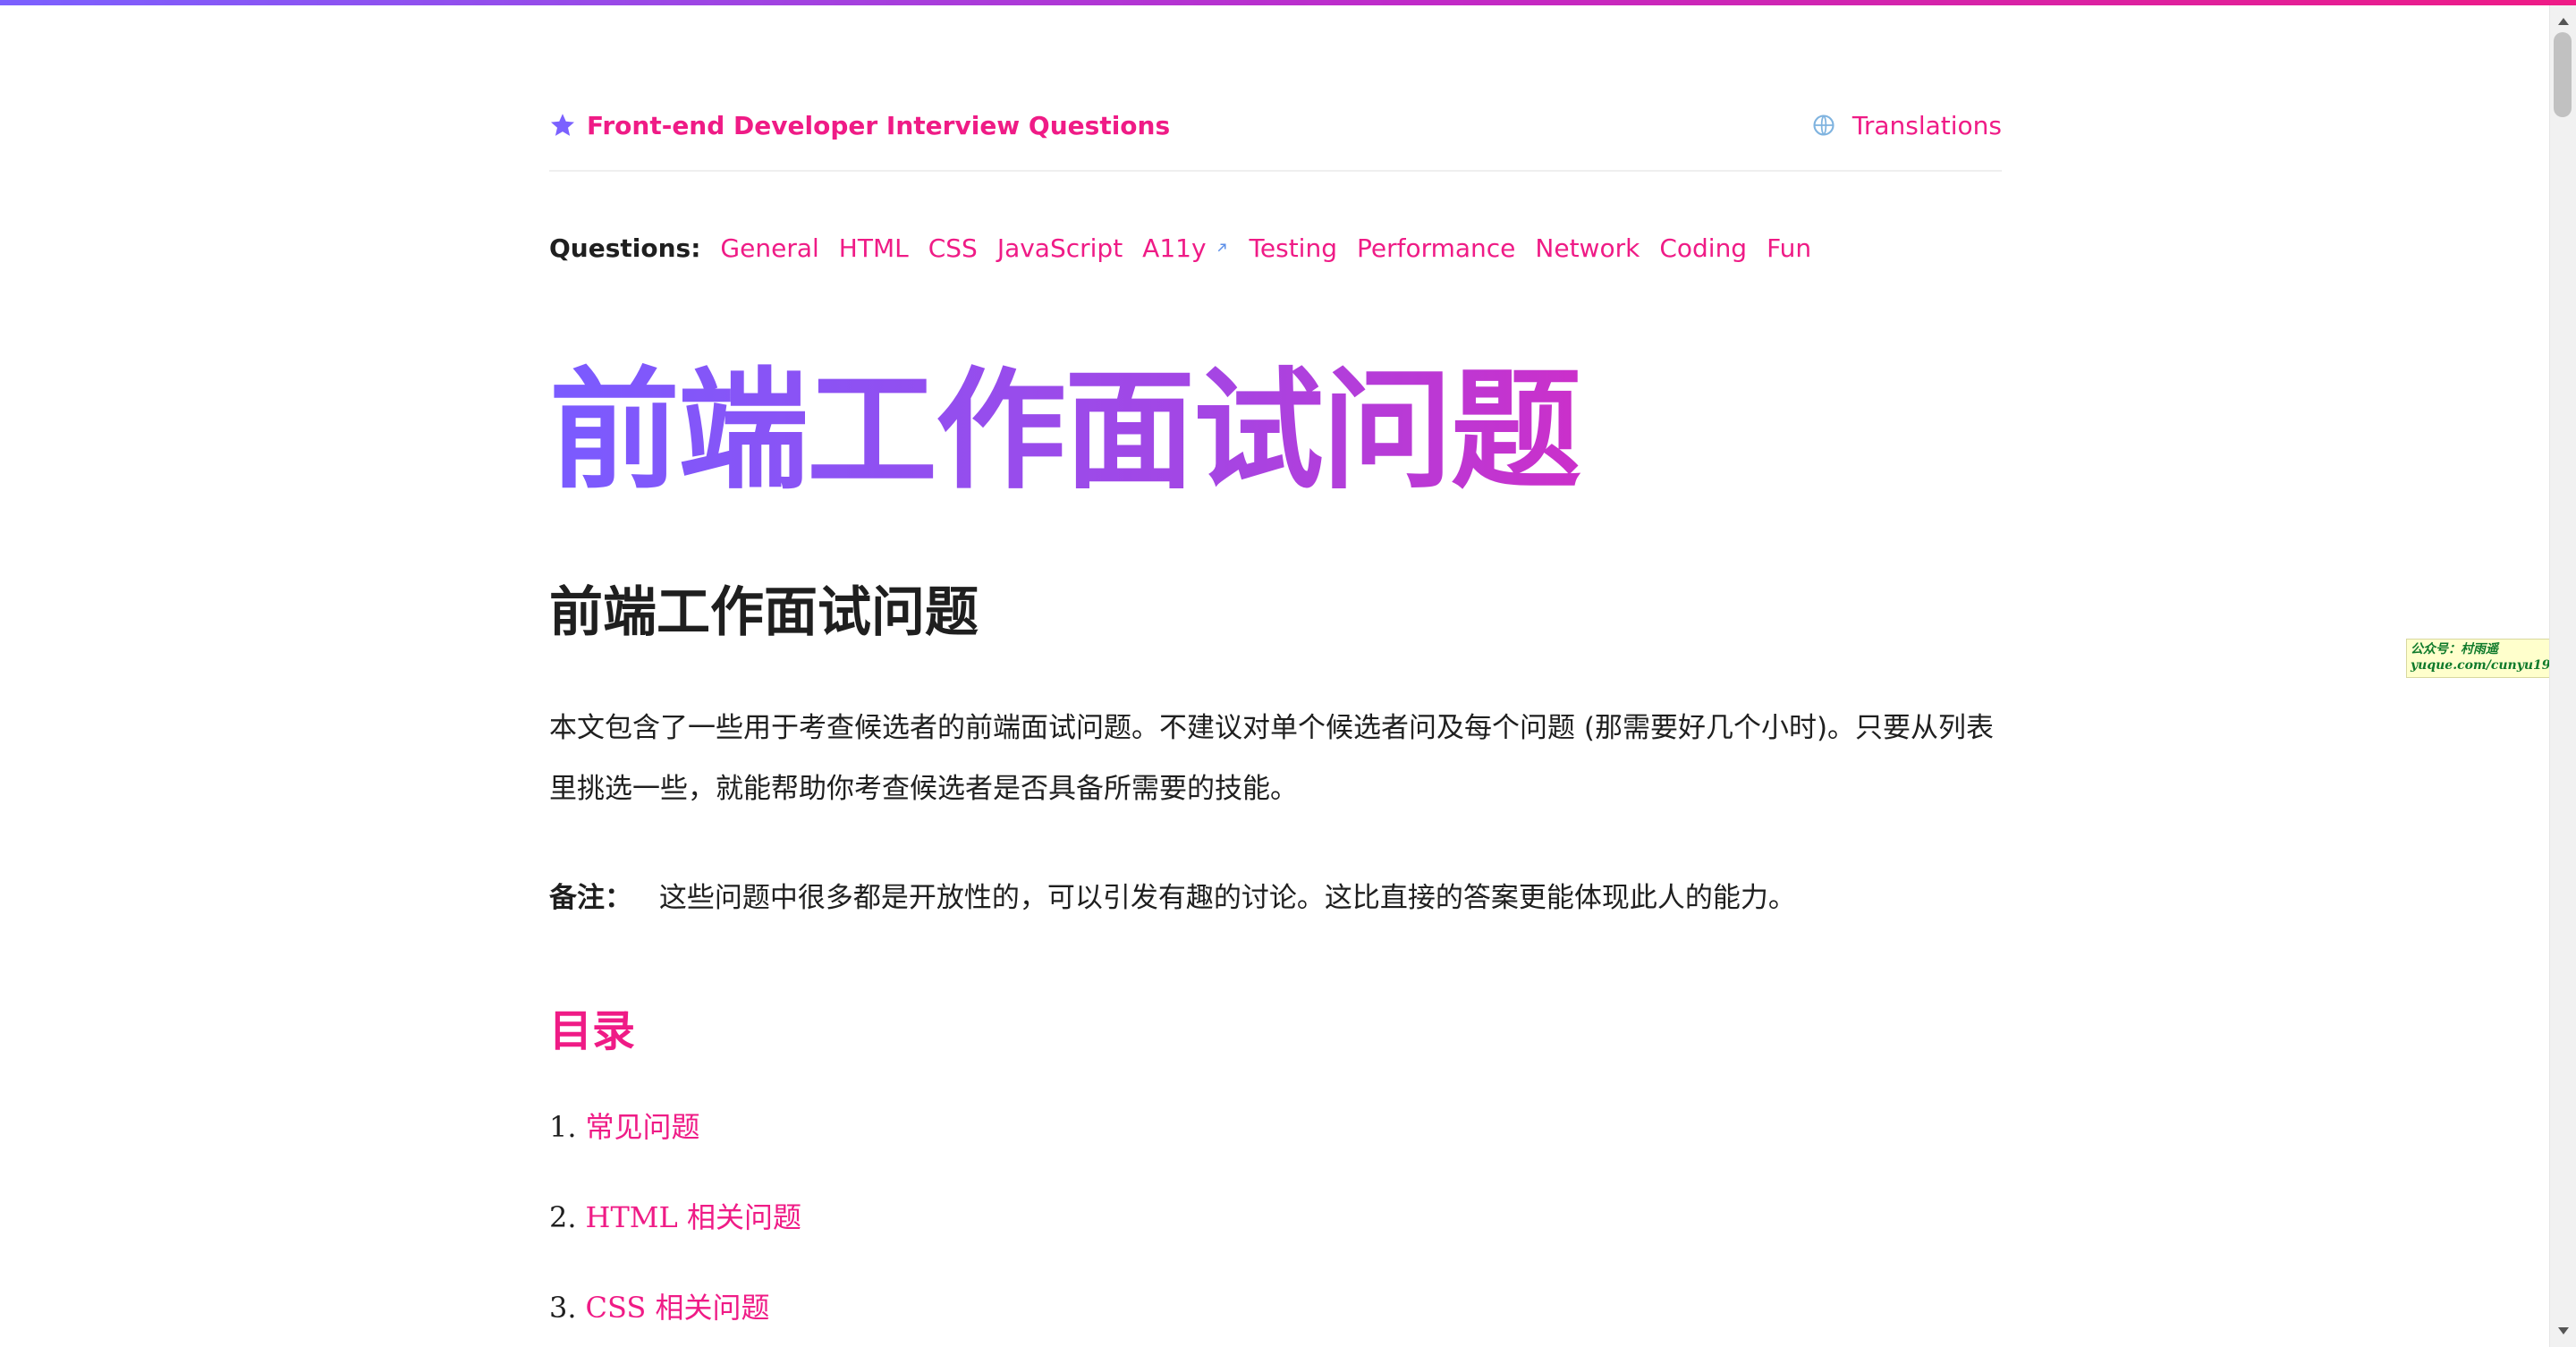 The height and width of the screenshot is (1347, 2576). Describe the element at coordinates (1275, 1147) in the screenshot. I see `toc-item: 1. 常见问题` at that location.